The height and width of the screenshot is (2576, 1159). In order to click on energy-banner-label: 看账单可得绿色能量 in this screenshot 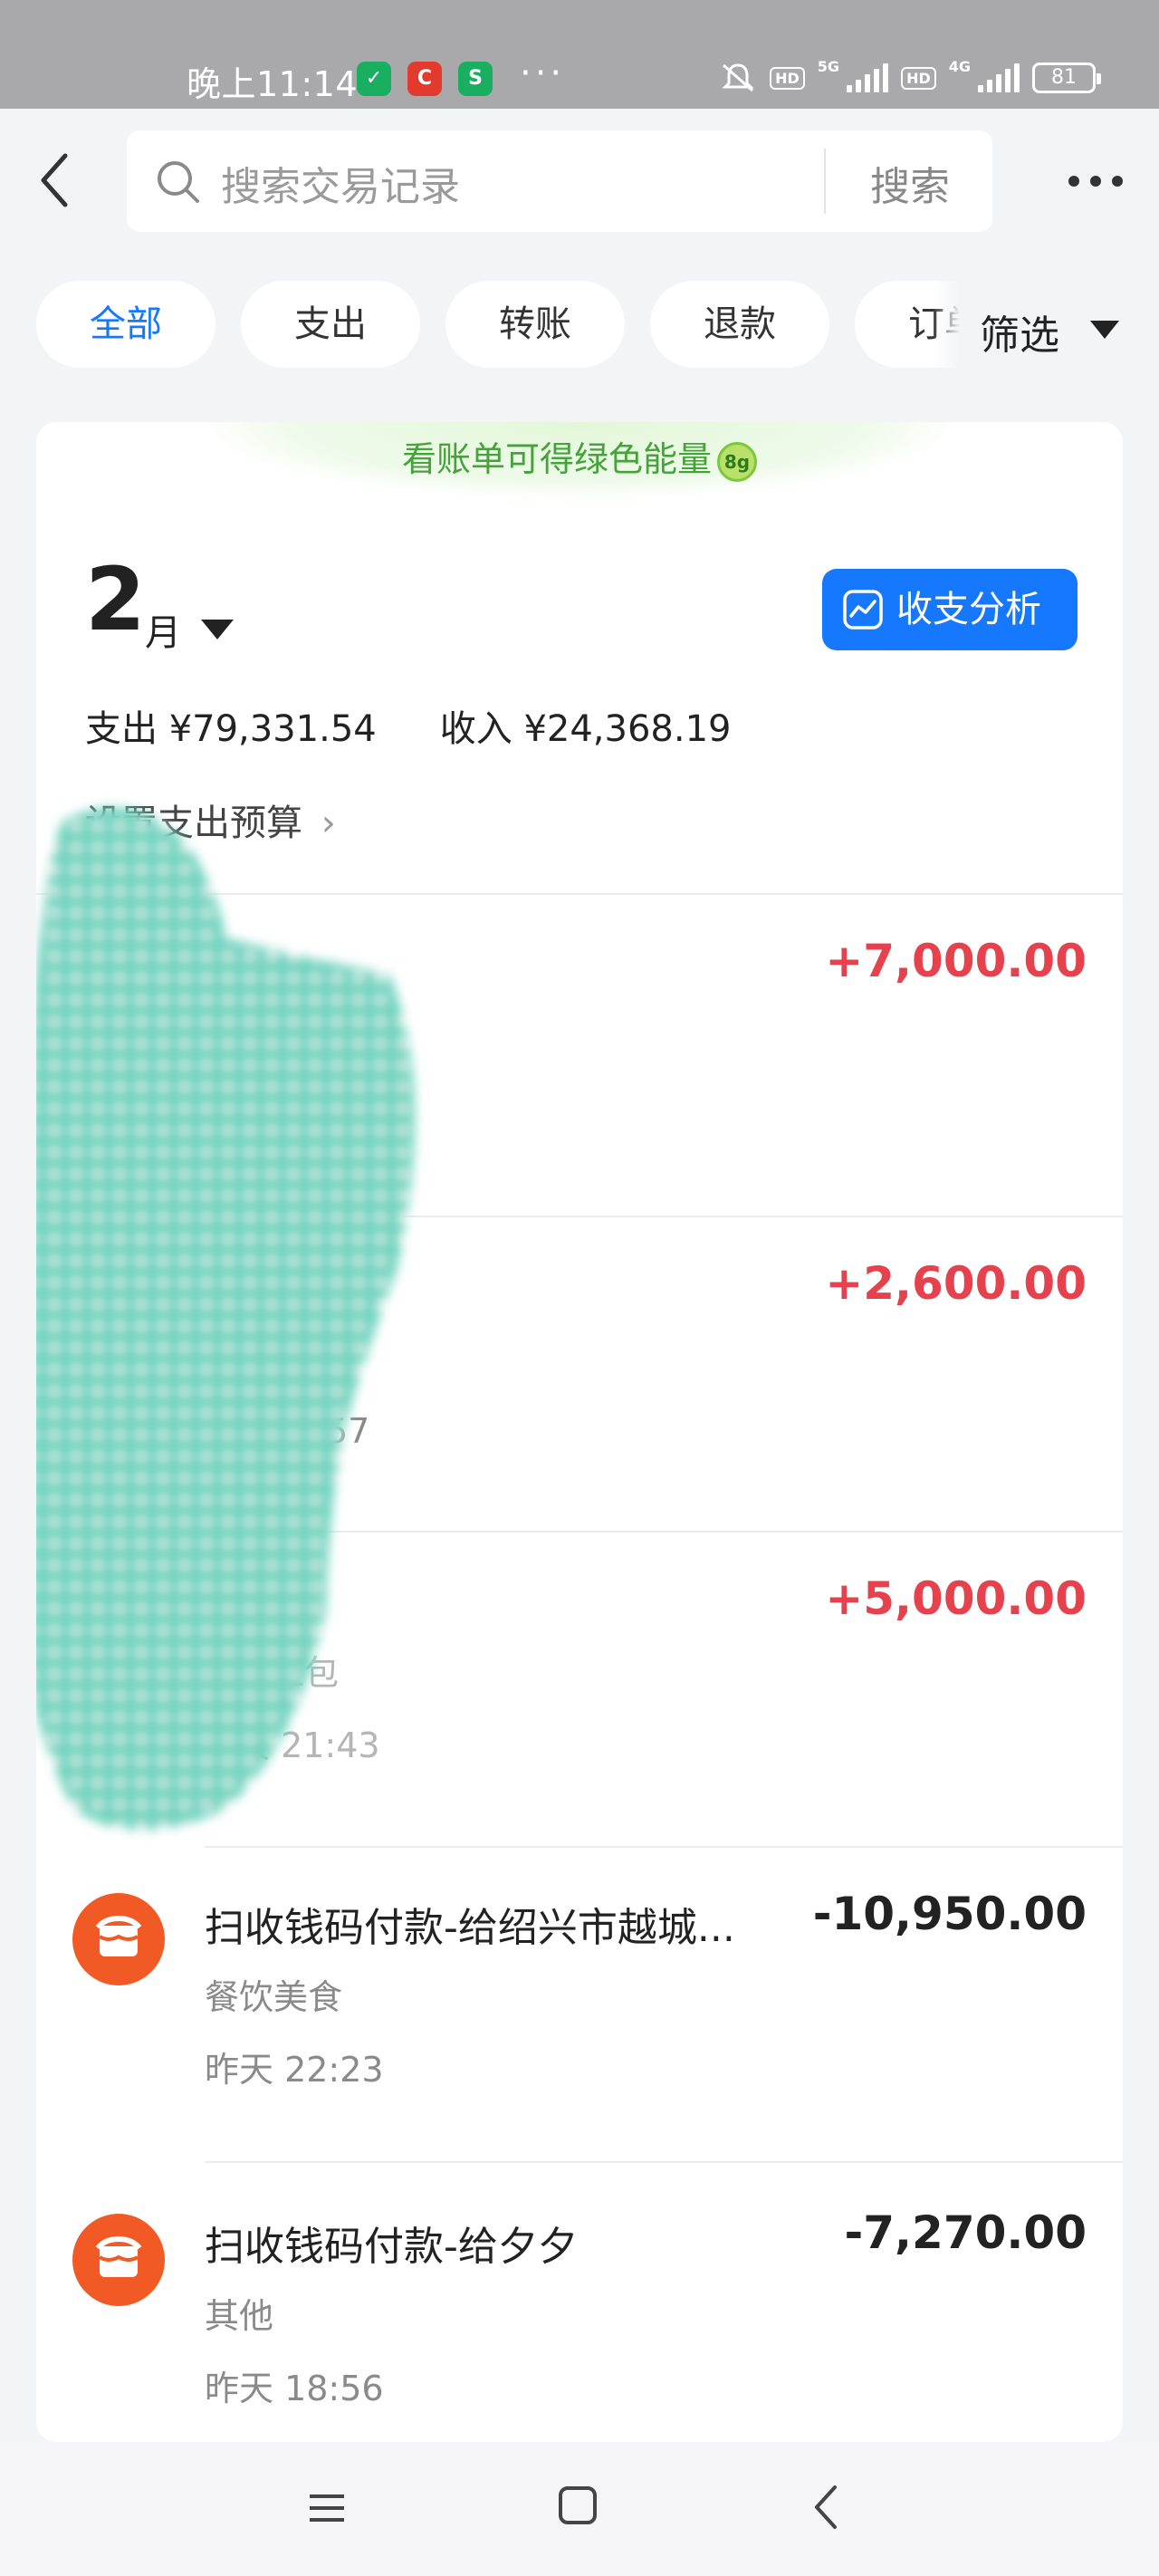, I will do `click(557, 459)`.